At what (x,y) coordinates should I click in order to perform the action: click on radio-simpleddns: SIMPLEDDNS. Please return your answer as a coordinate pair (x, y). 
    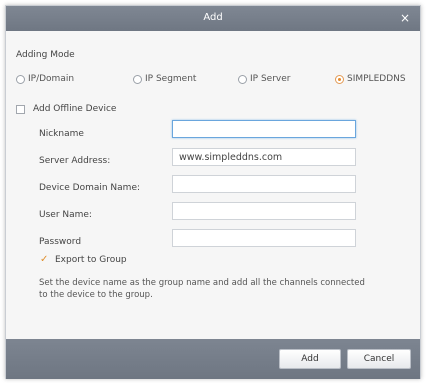
    Looking at the image, I should click on (370, 79).